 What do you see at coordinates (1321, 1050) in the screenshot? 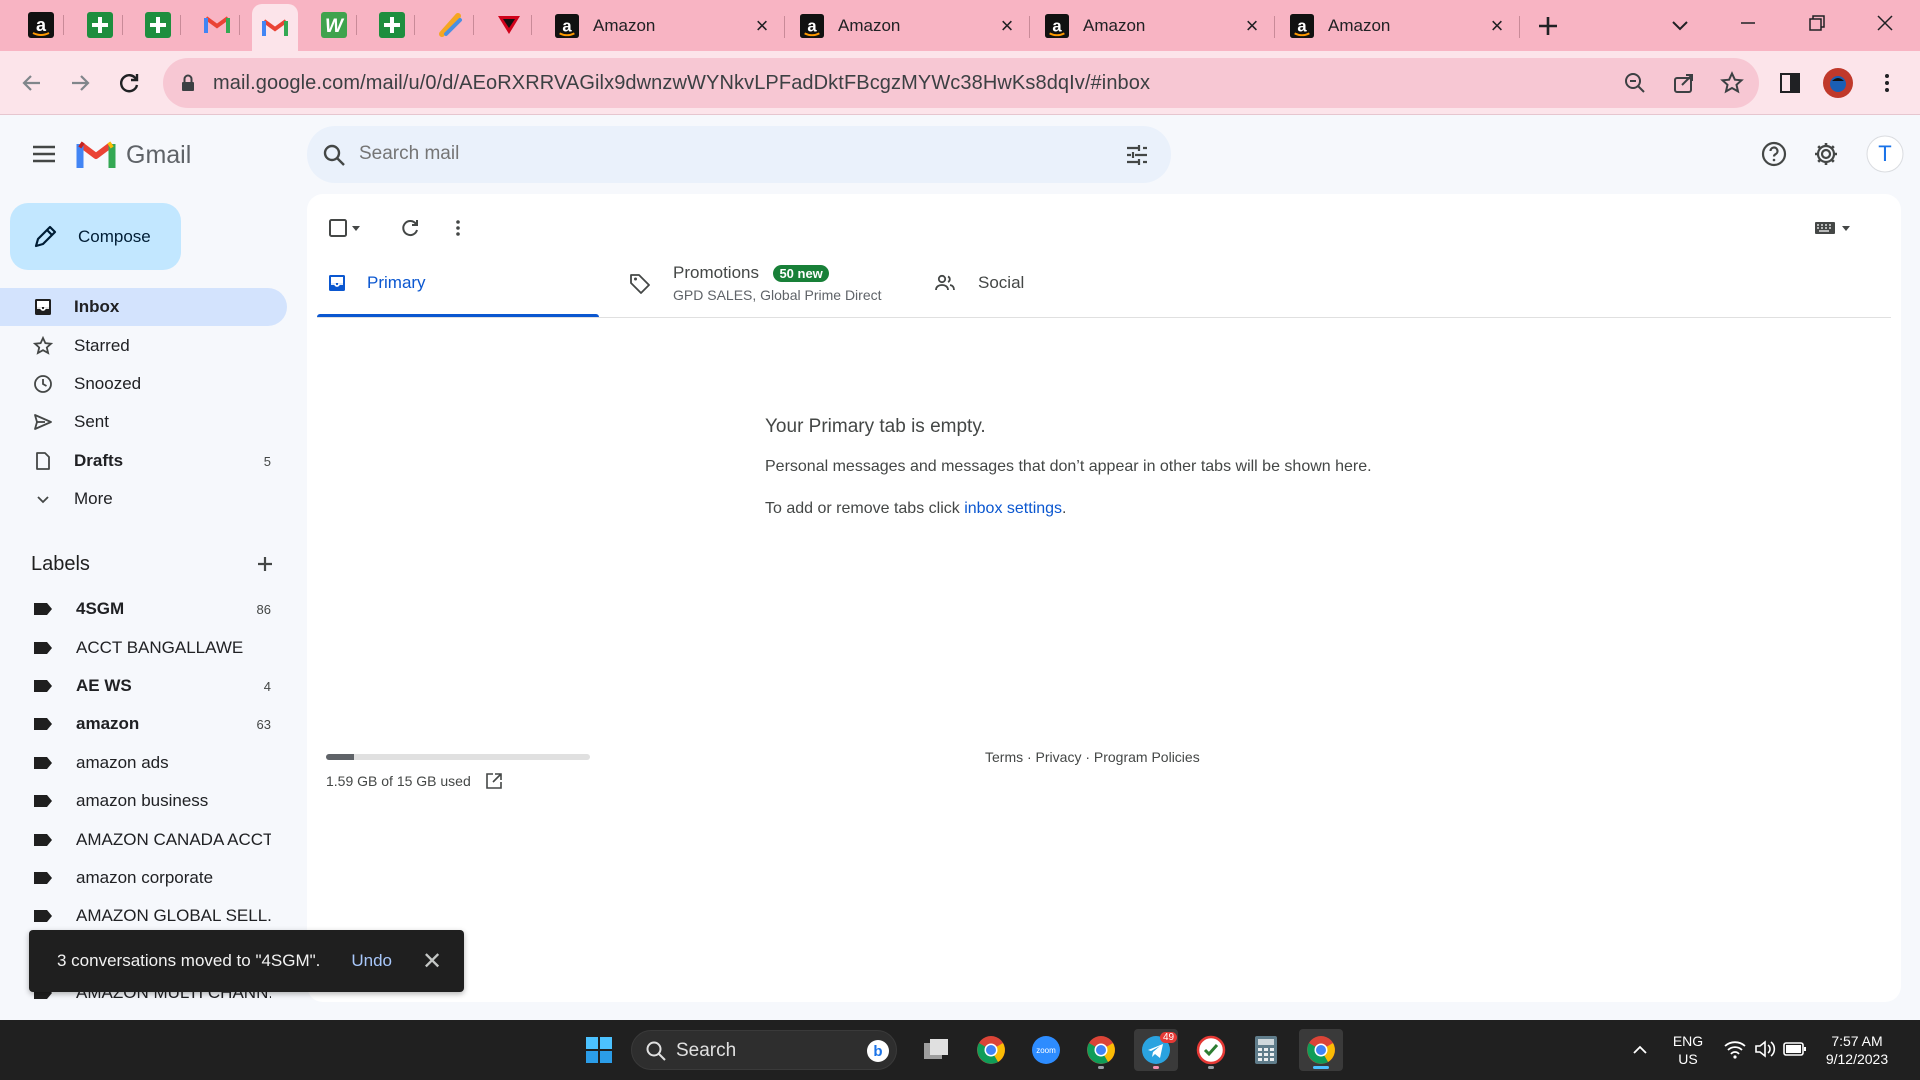
I see `taskbar-chrome-active` at bounding box center [1321, 1050].